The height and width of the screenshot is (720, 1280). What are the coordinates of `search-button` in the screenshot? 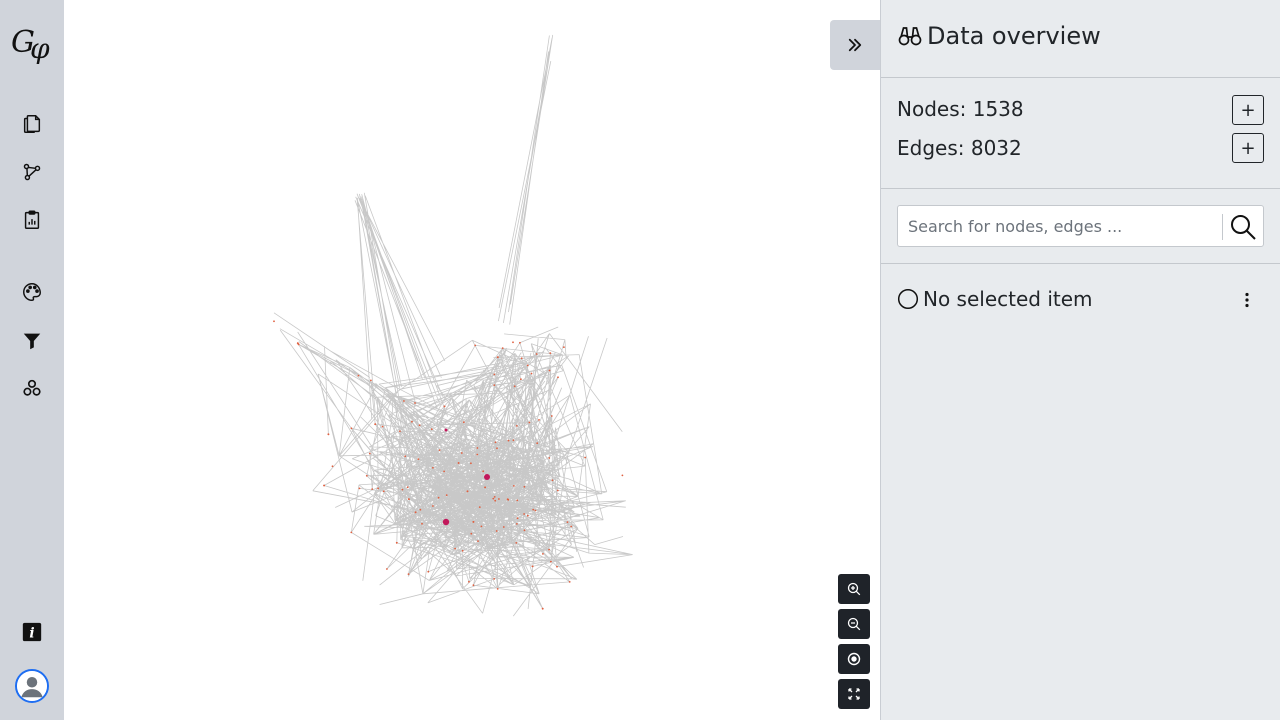 It's located at (1243, 227).